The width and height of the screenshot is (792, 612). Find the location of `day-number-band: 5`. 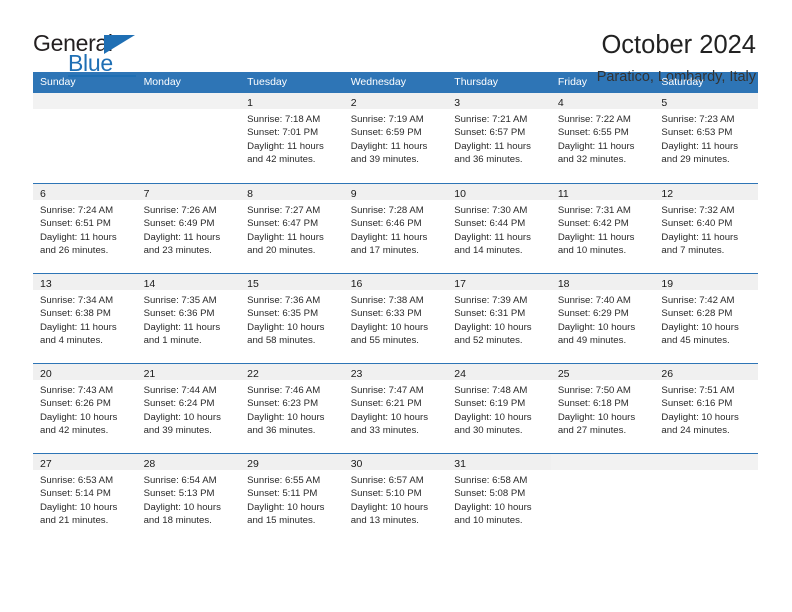

day-number-band: 5 is located at coordinates (706, 101).